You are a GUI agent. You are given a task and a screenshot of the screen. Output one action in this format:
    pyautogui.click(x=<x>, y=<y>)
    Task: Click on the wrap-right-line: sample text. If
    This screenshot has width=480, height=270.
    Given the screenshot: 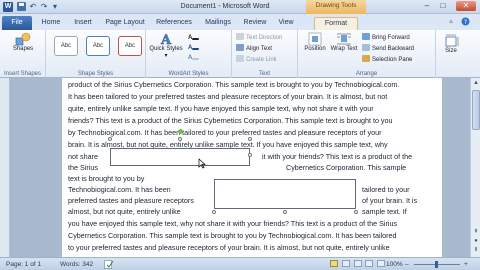 What is the action you would take?
    pyautogui.click(x=384, y=211)
    